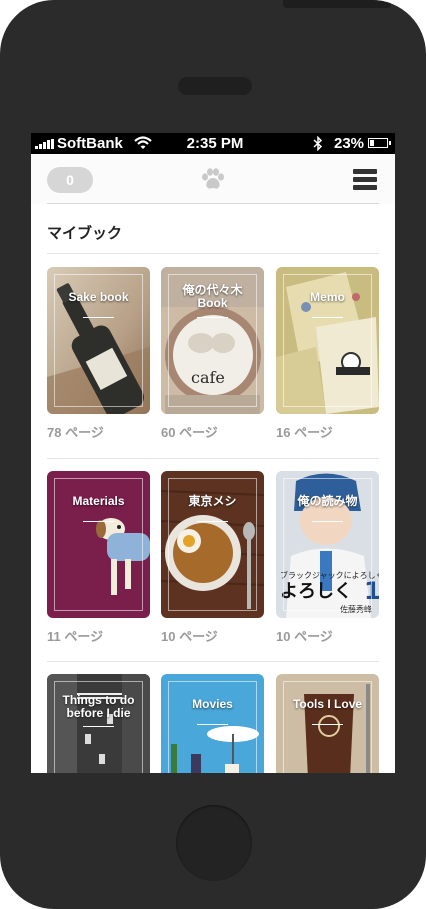 This screenshot has height=909, width=426. What do you see at coordinates (318, 143) in the screenshot?
I see `bluetooth-icon` at bounding box center [318, 143].